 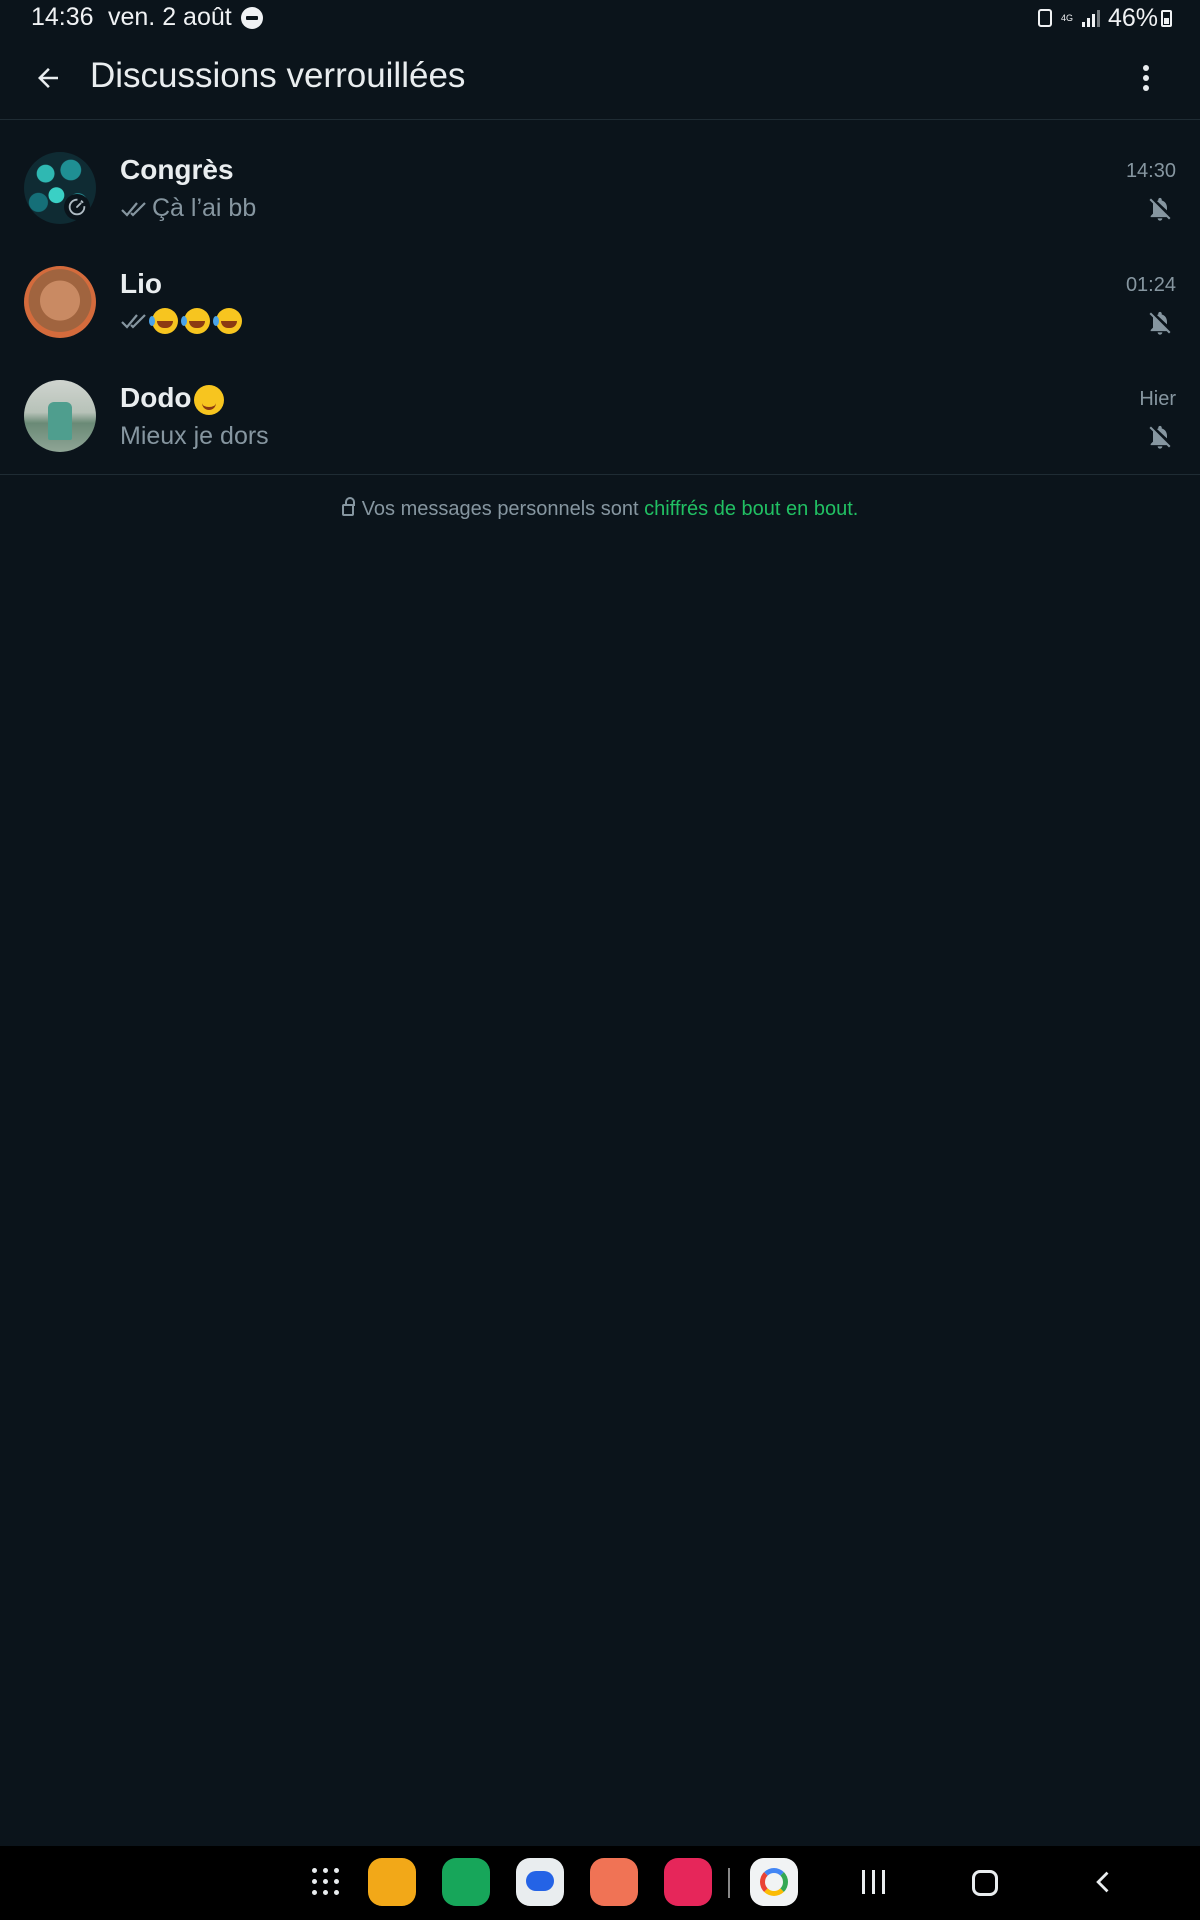 I want to click on app-drawer-icon, so click(x=326, y=1882).